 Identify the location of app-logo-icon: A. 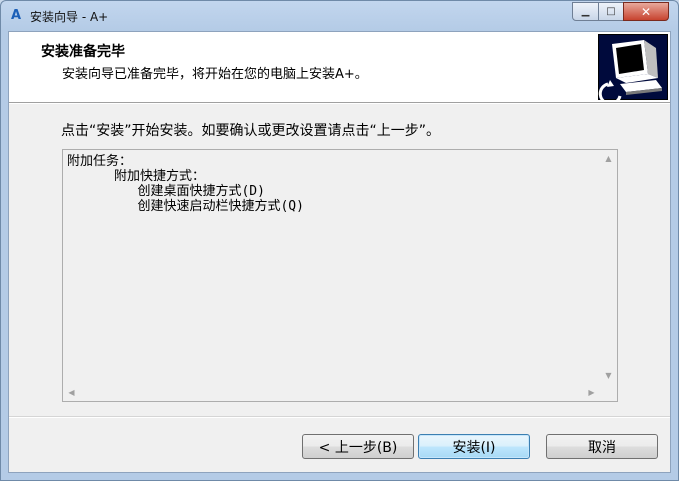
(16, 15).